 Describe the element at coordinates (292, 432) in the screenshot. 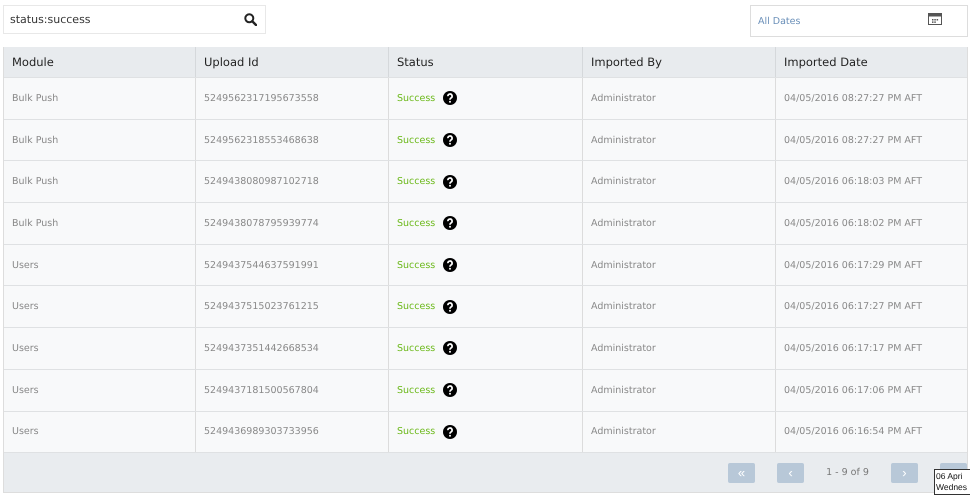

I see `table-cell: 5249436989303733956` at that location.